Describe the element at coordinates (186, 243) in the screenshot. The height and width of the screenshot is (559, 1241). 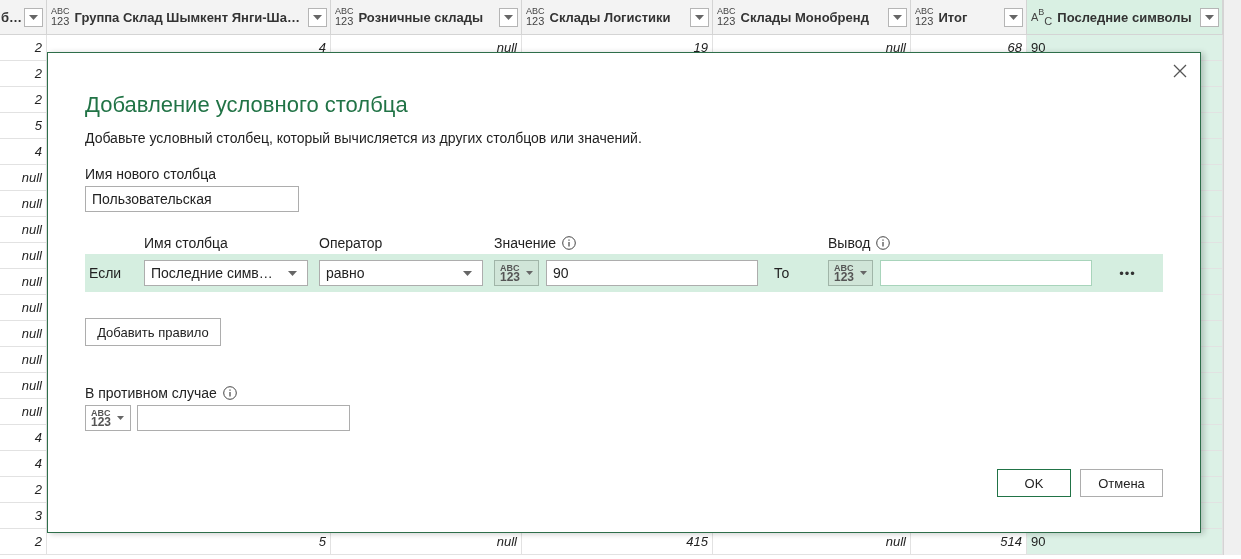
I see `column-header-label: Имя столбца` at that location.